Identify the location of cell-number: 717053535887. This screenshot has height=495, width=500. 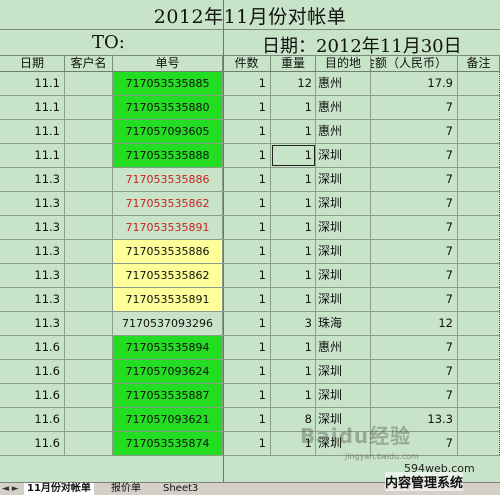
(168, 395).